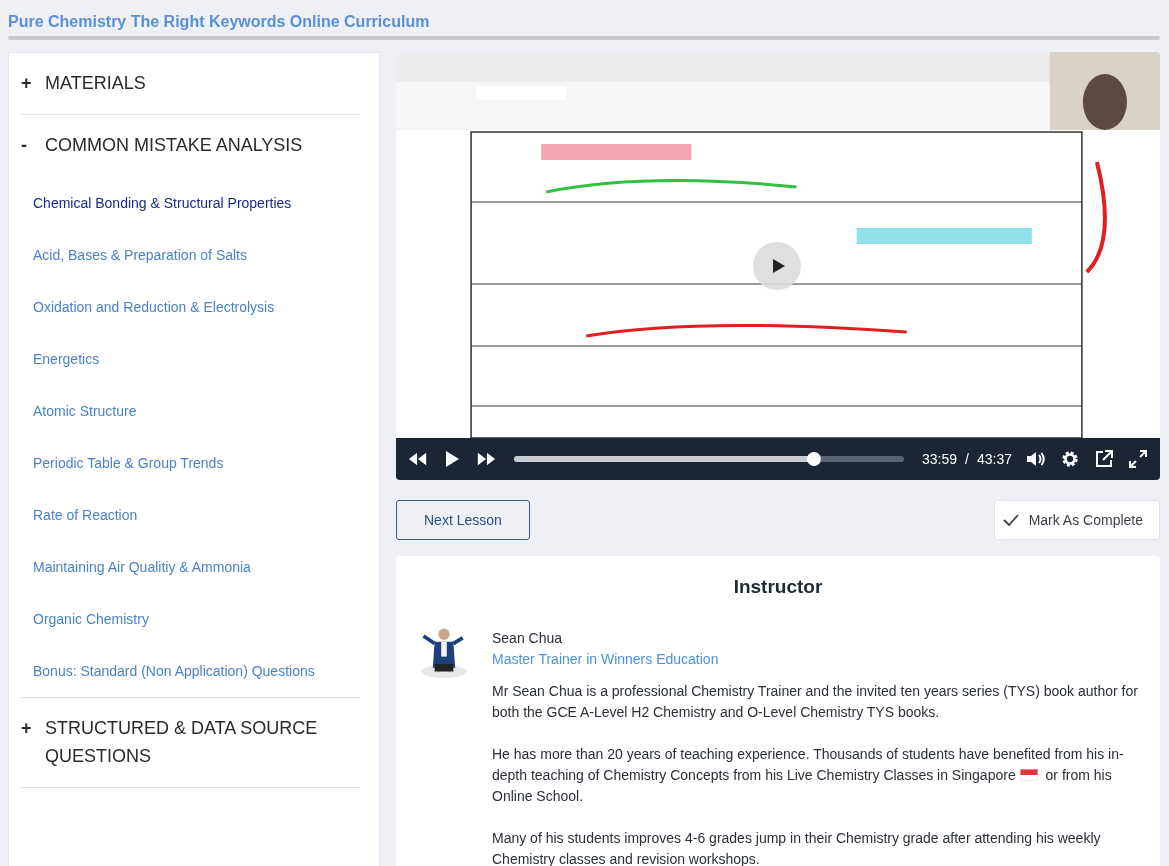 Image resolution: width=1169 pixels, height=866 pixels. I want to click on instructor-name: Sean Chua, so click(528, 638).